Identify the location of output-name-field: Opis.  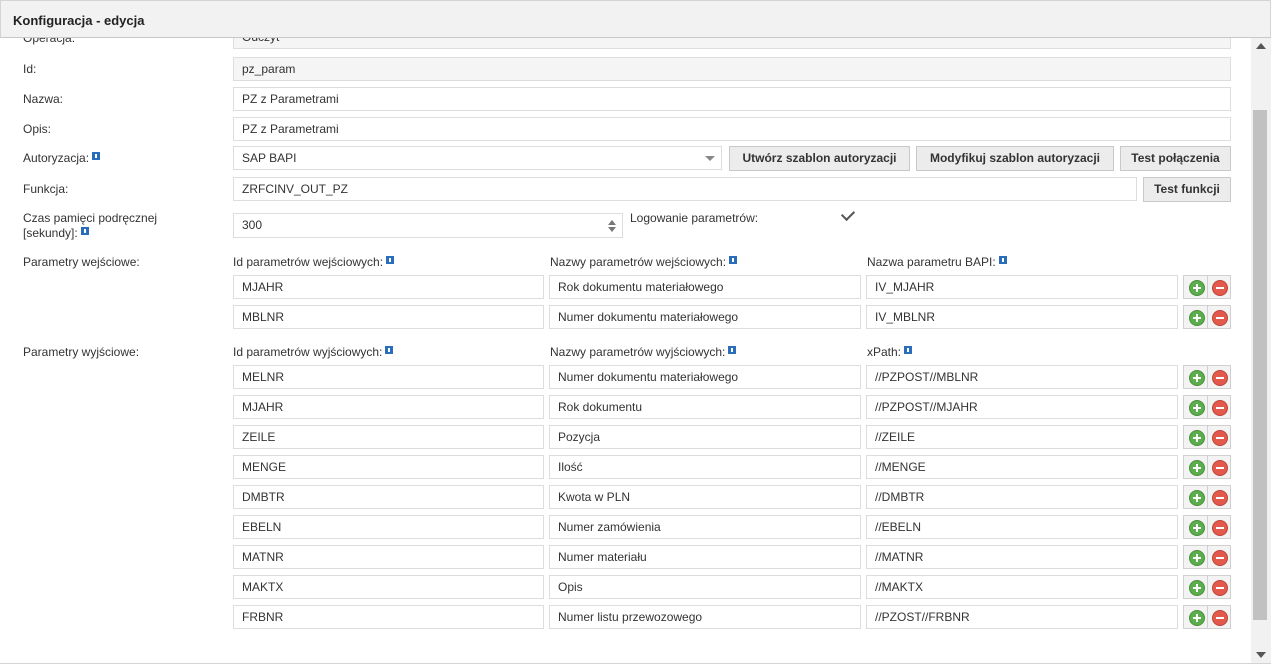
(705, 587).